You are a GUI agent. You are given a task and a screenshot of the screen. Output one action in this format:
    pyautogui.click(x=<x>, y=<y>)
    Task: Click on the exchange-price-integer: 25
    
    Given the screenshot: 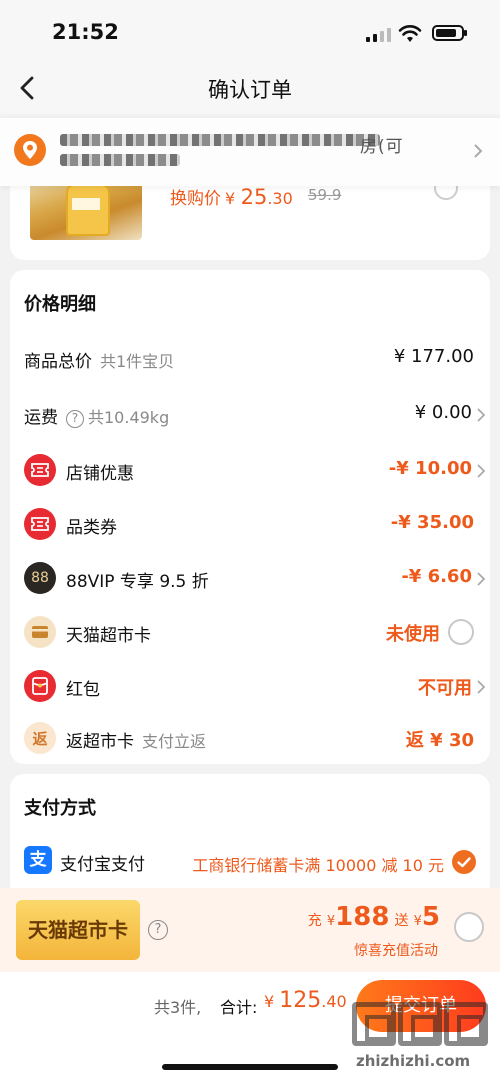 What is the action you would take?
    pyautogui.click(x=254, y=197)
    